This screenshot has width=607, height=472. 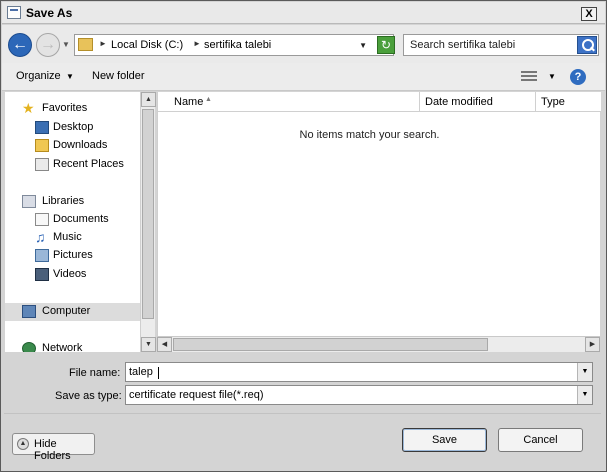 I want to click on nav-item-documents: Documents, so click(x=72, y=220).